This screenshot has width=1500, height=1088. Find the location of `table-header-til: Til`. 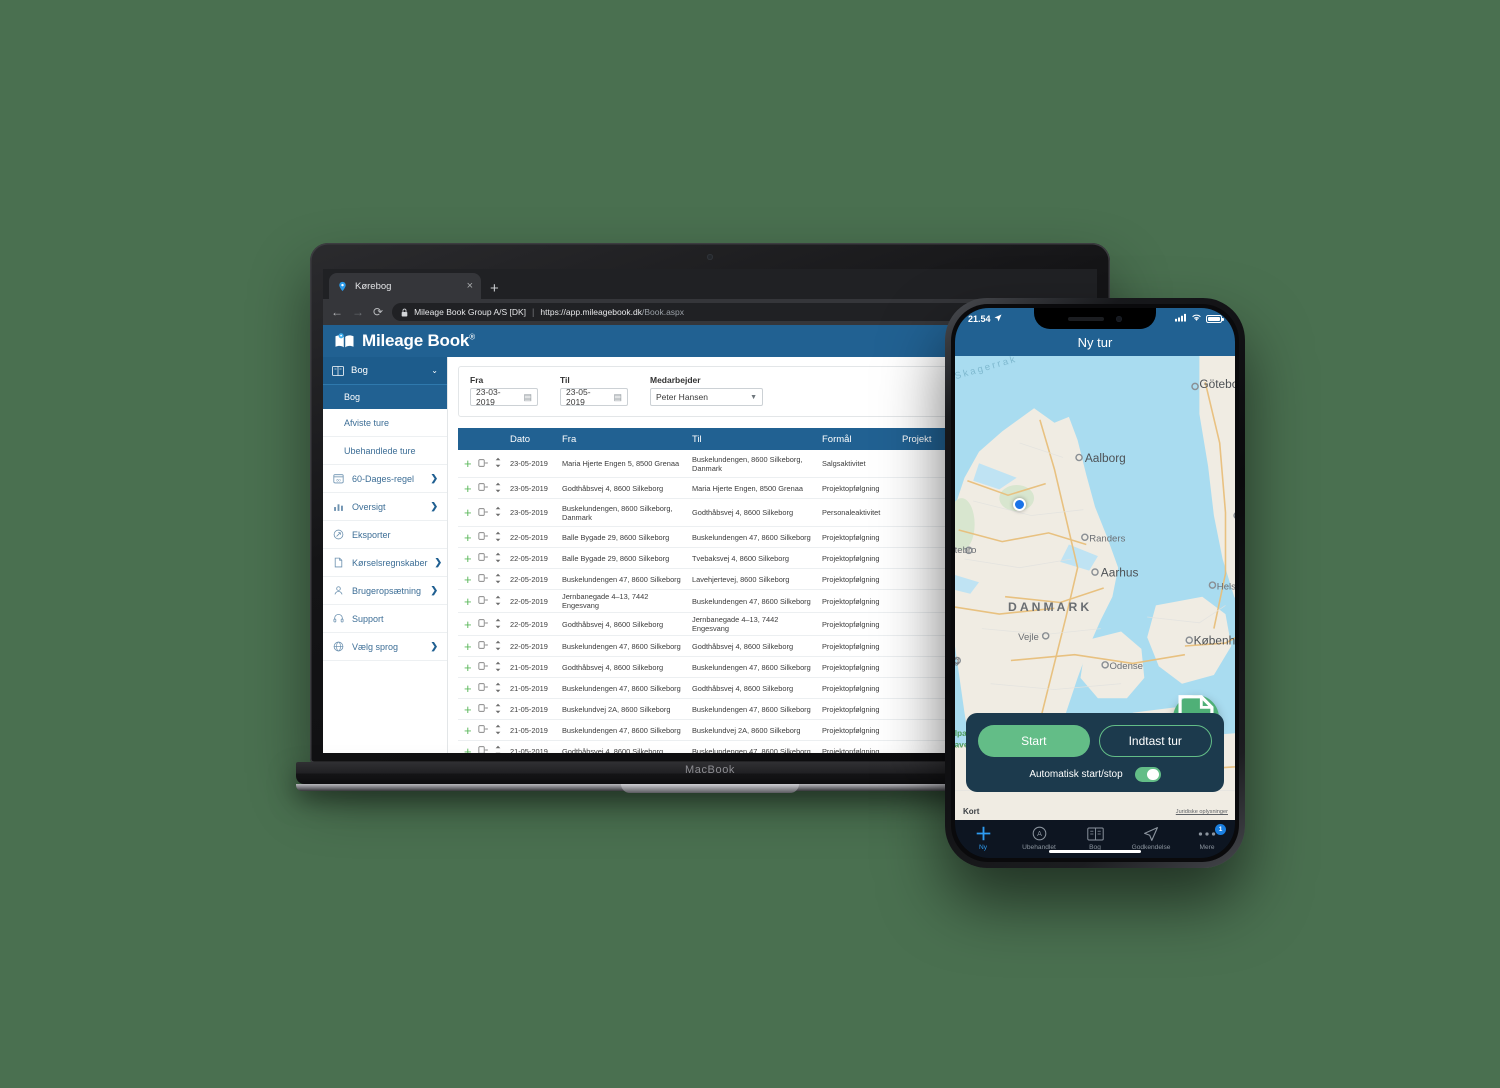

table-header-til: Til is located at coordinates (697, 439).